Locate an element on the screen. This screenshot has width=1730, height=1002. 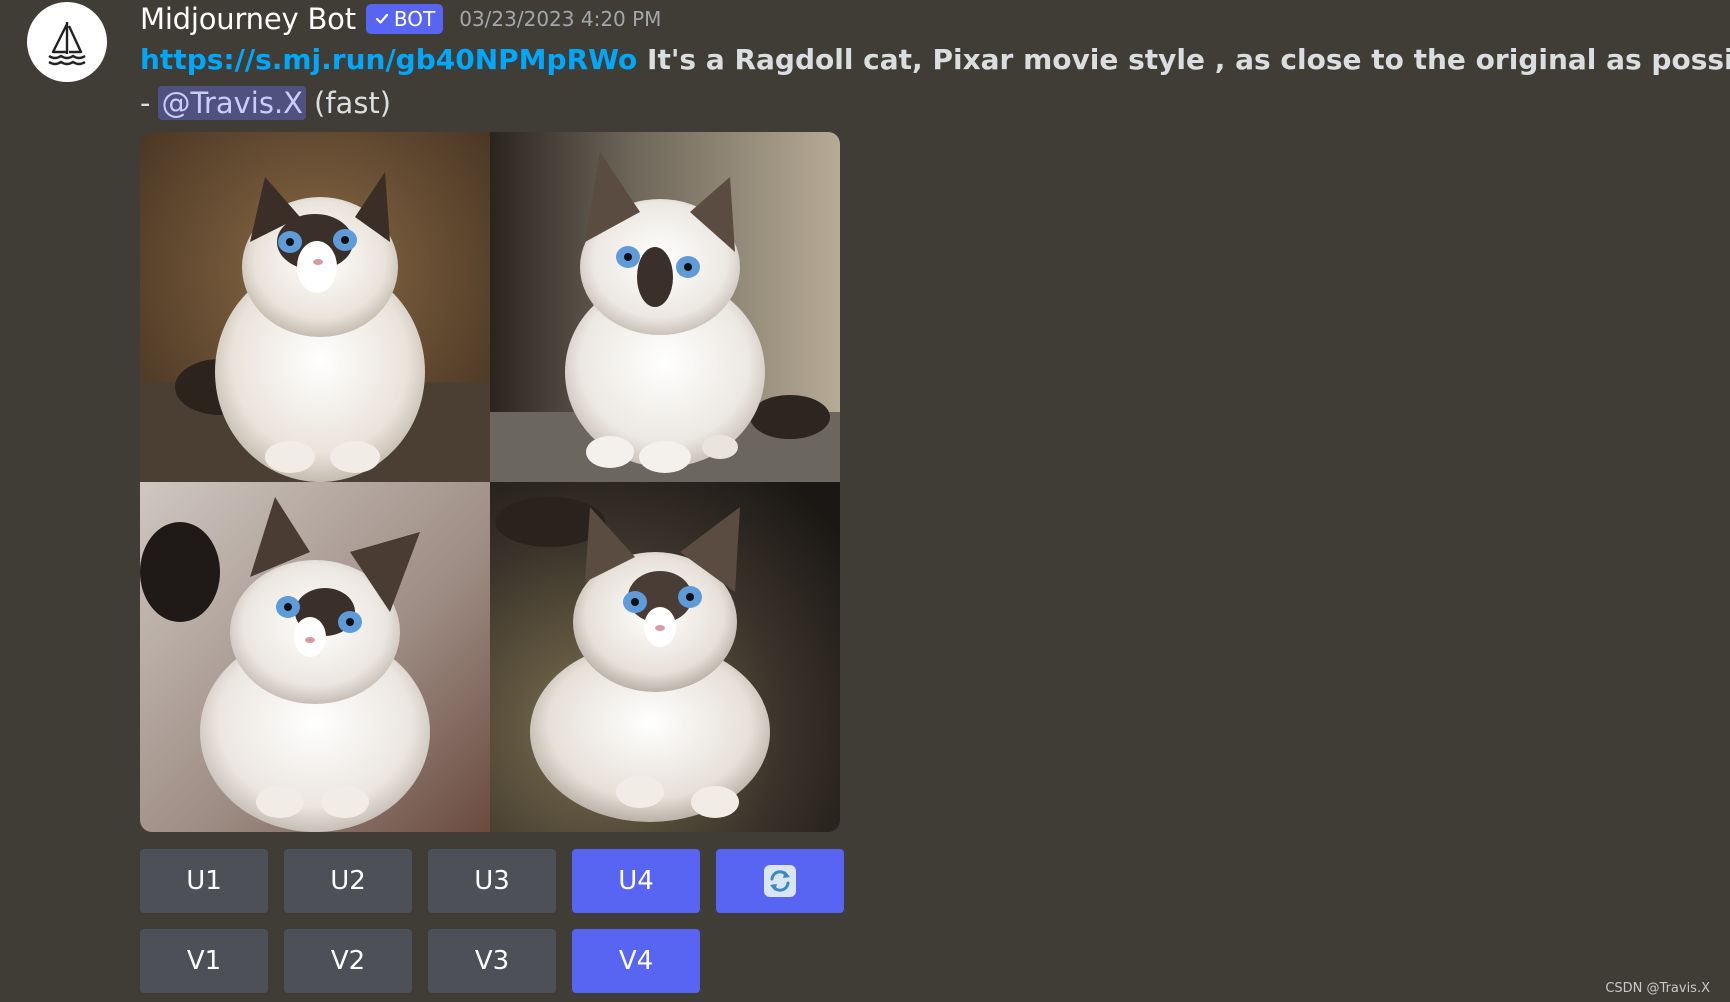
variation-3-button: V3 is located at coordinates (492, 961).